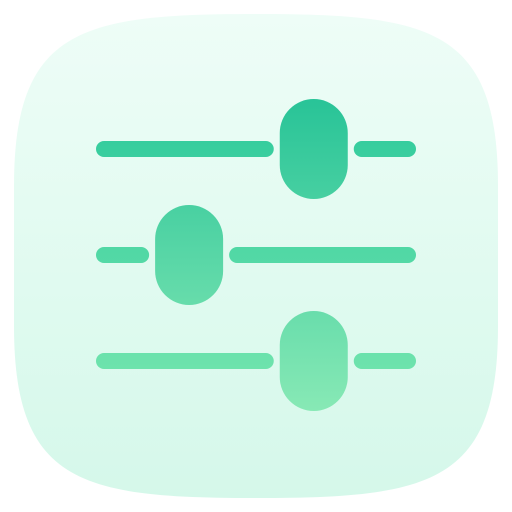 The image size is (512, 512). Describe the element at coordinates (313, 149) in the screenshot. I see `slider-top-knob` at that location.